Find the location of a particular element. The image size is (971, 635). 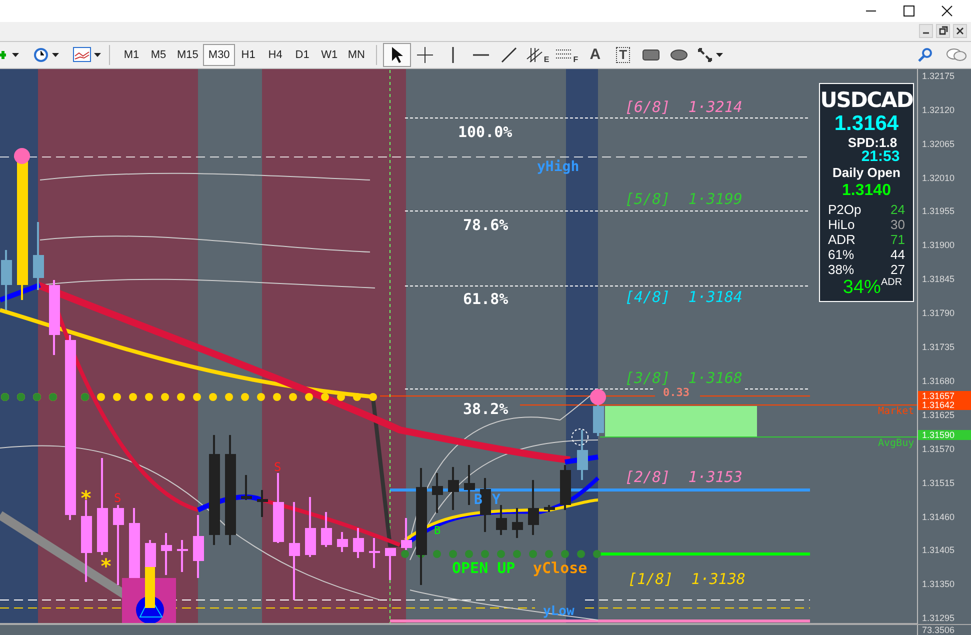

timeframe-button: M30 is located at coordinates (219, 55).